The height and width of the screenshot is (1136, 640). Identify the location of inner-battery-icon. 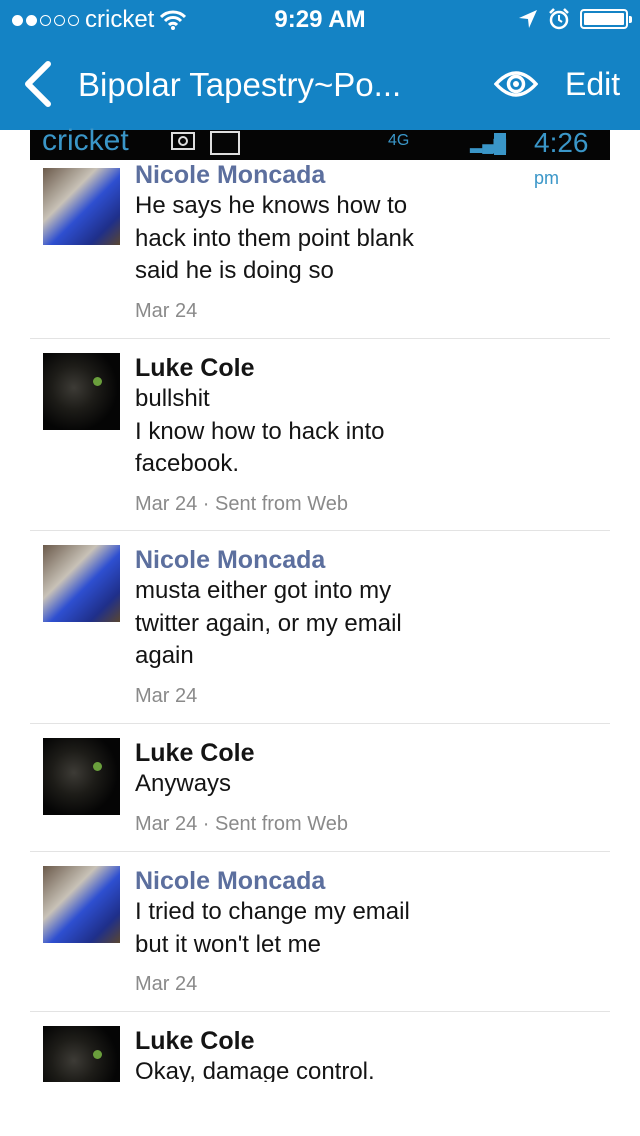
(500, 144).